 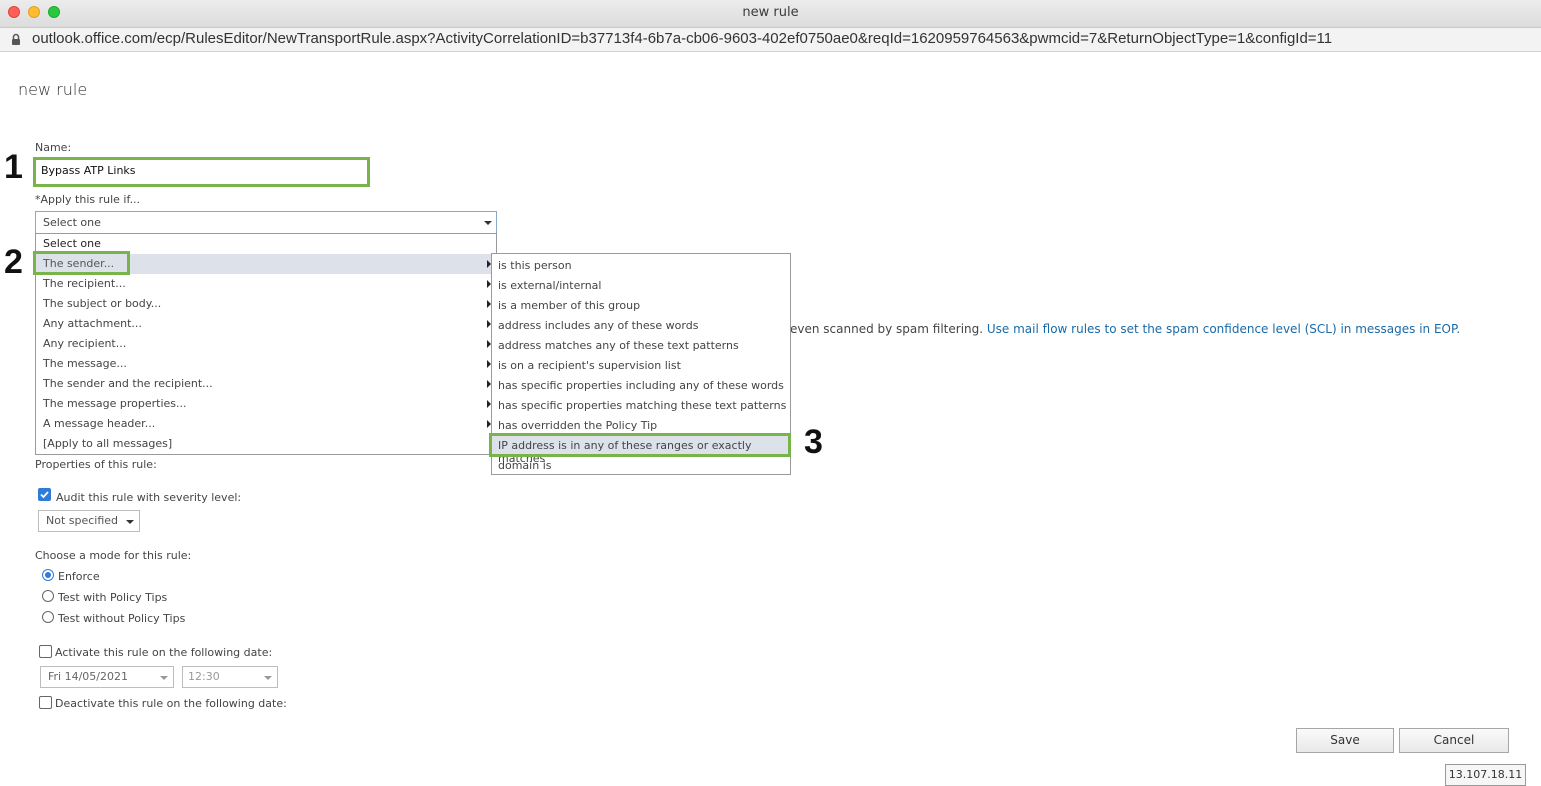 I want to click on activate-checkbox, so click(x=45, y=651).